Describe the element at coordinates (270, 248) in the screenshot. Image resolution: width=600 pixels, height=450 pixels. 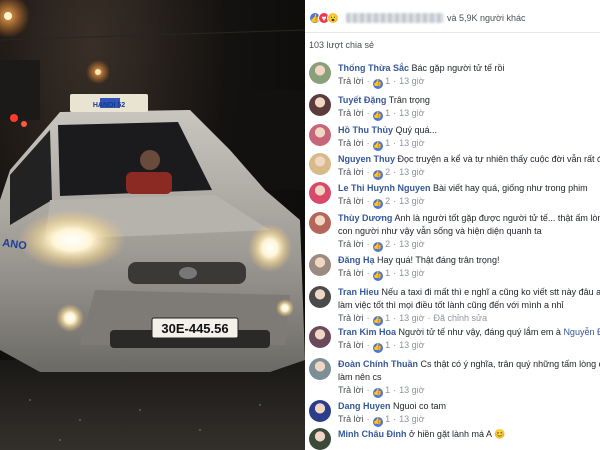
I see `right-headlight` at that location.